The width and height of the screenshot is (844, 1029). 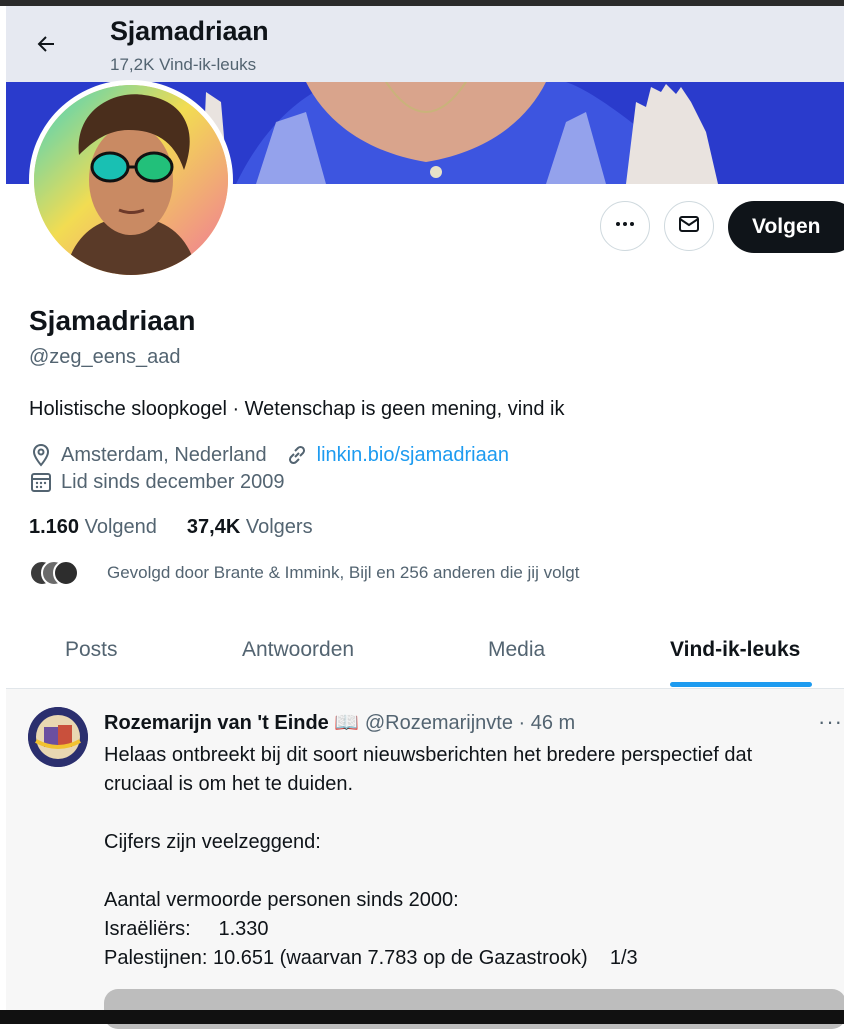 What do you see at coordinates (46, 44) in the screenshot?
I see `back-arrow-icon` at bounding box center [46, 44].